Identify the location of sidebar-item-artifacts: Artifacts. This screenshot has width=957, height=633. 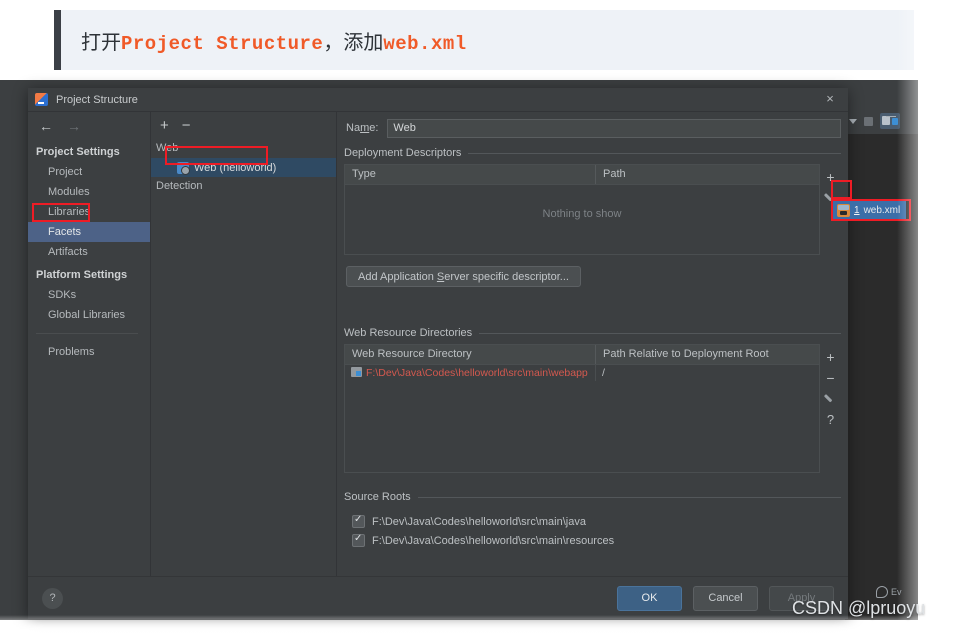
(89, 252).